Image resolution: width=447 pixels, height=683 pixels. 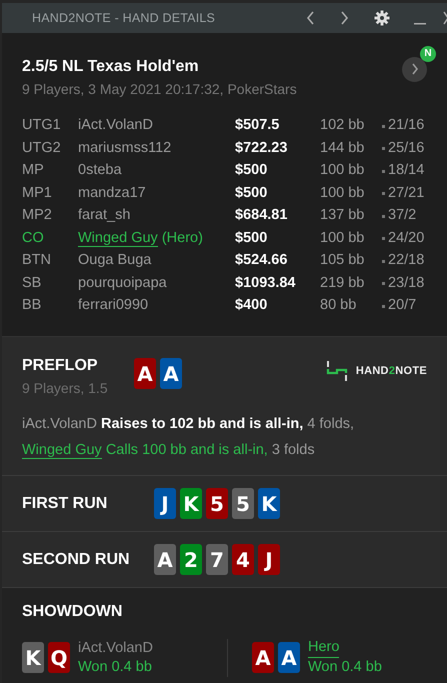 I want to click on chevron-right-icon, so click(x=414, y=68).